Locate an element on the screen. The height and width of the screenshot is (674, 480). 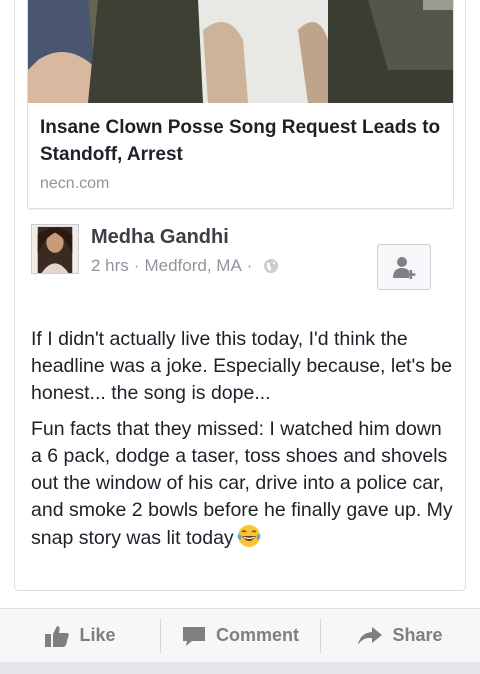
add-friend-button is located at coordinates (404, 267).